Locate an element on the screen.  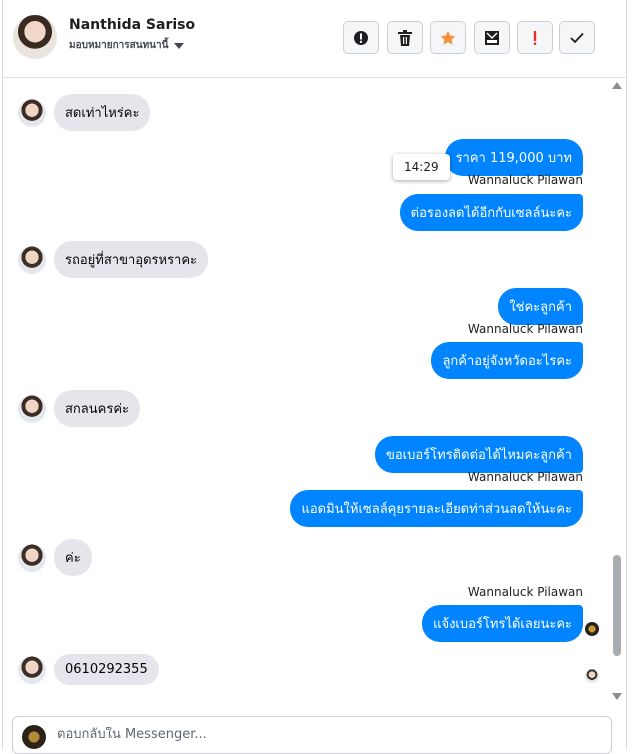
outgoing-message: แจ้งเบอร์โทรได้เลยนะคะ is located at coordinates (502, 623).